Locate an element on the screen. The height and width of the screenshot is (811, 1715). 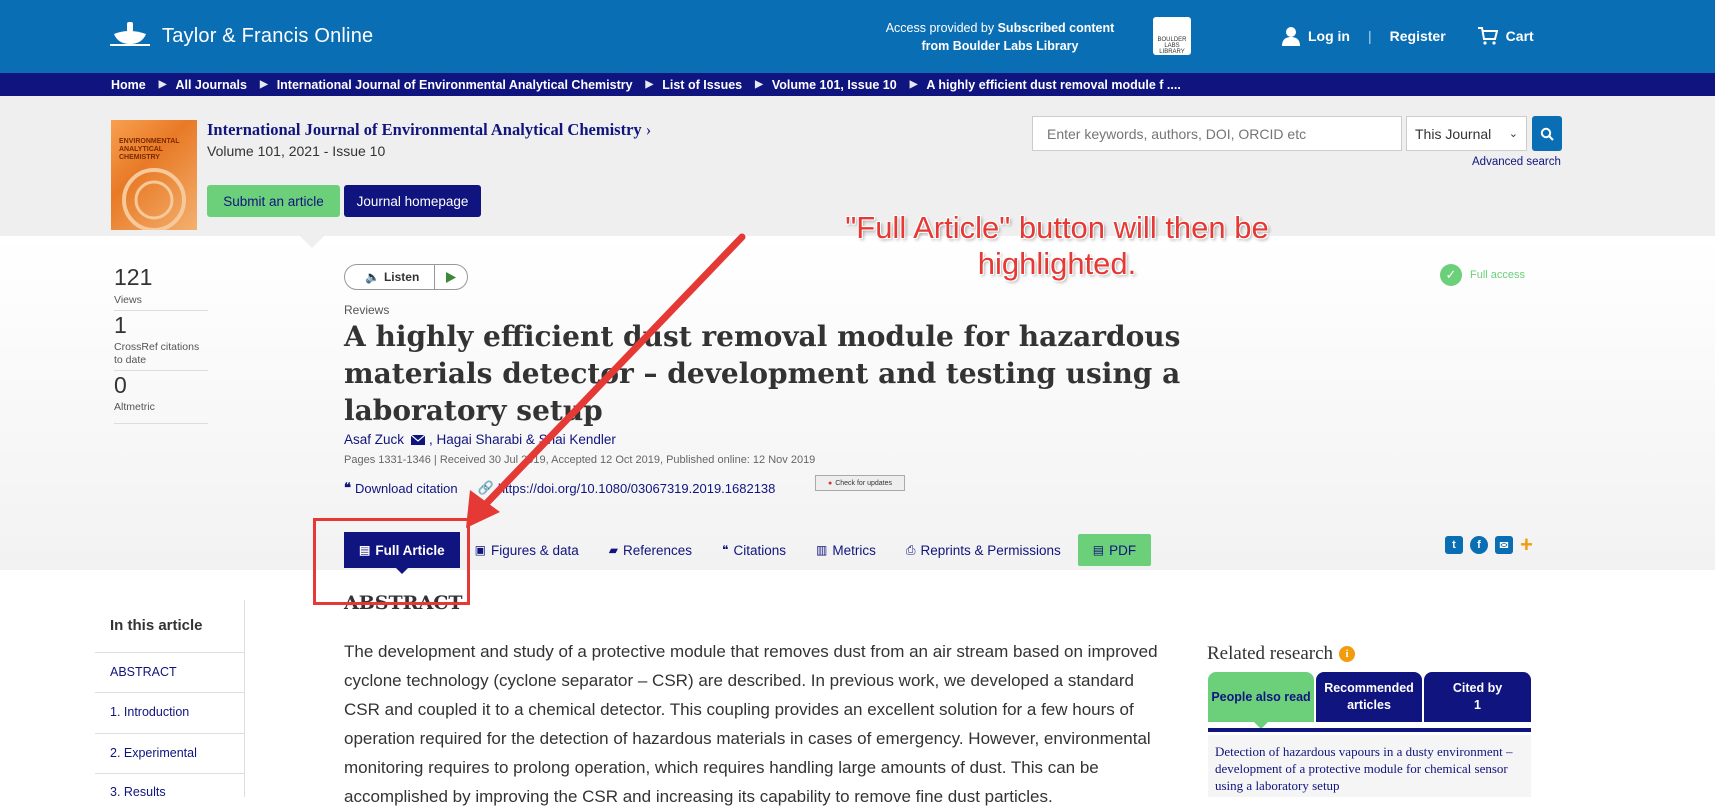
envelope-icon is located at coordinates (418, 439).